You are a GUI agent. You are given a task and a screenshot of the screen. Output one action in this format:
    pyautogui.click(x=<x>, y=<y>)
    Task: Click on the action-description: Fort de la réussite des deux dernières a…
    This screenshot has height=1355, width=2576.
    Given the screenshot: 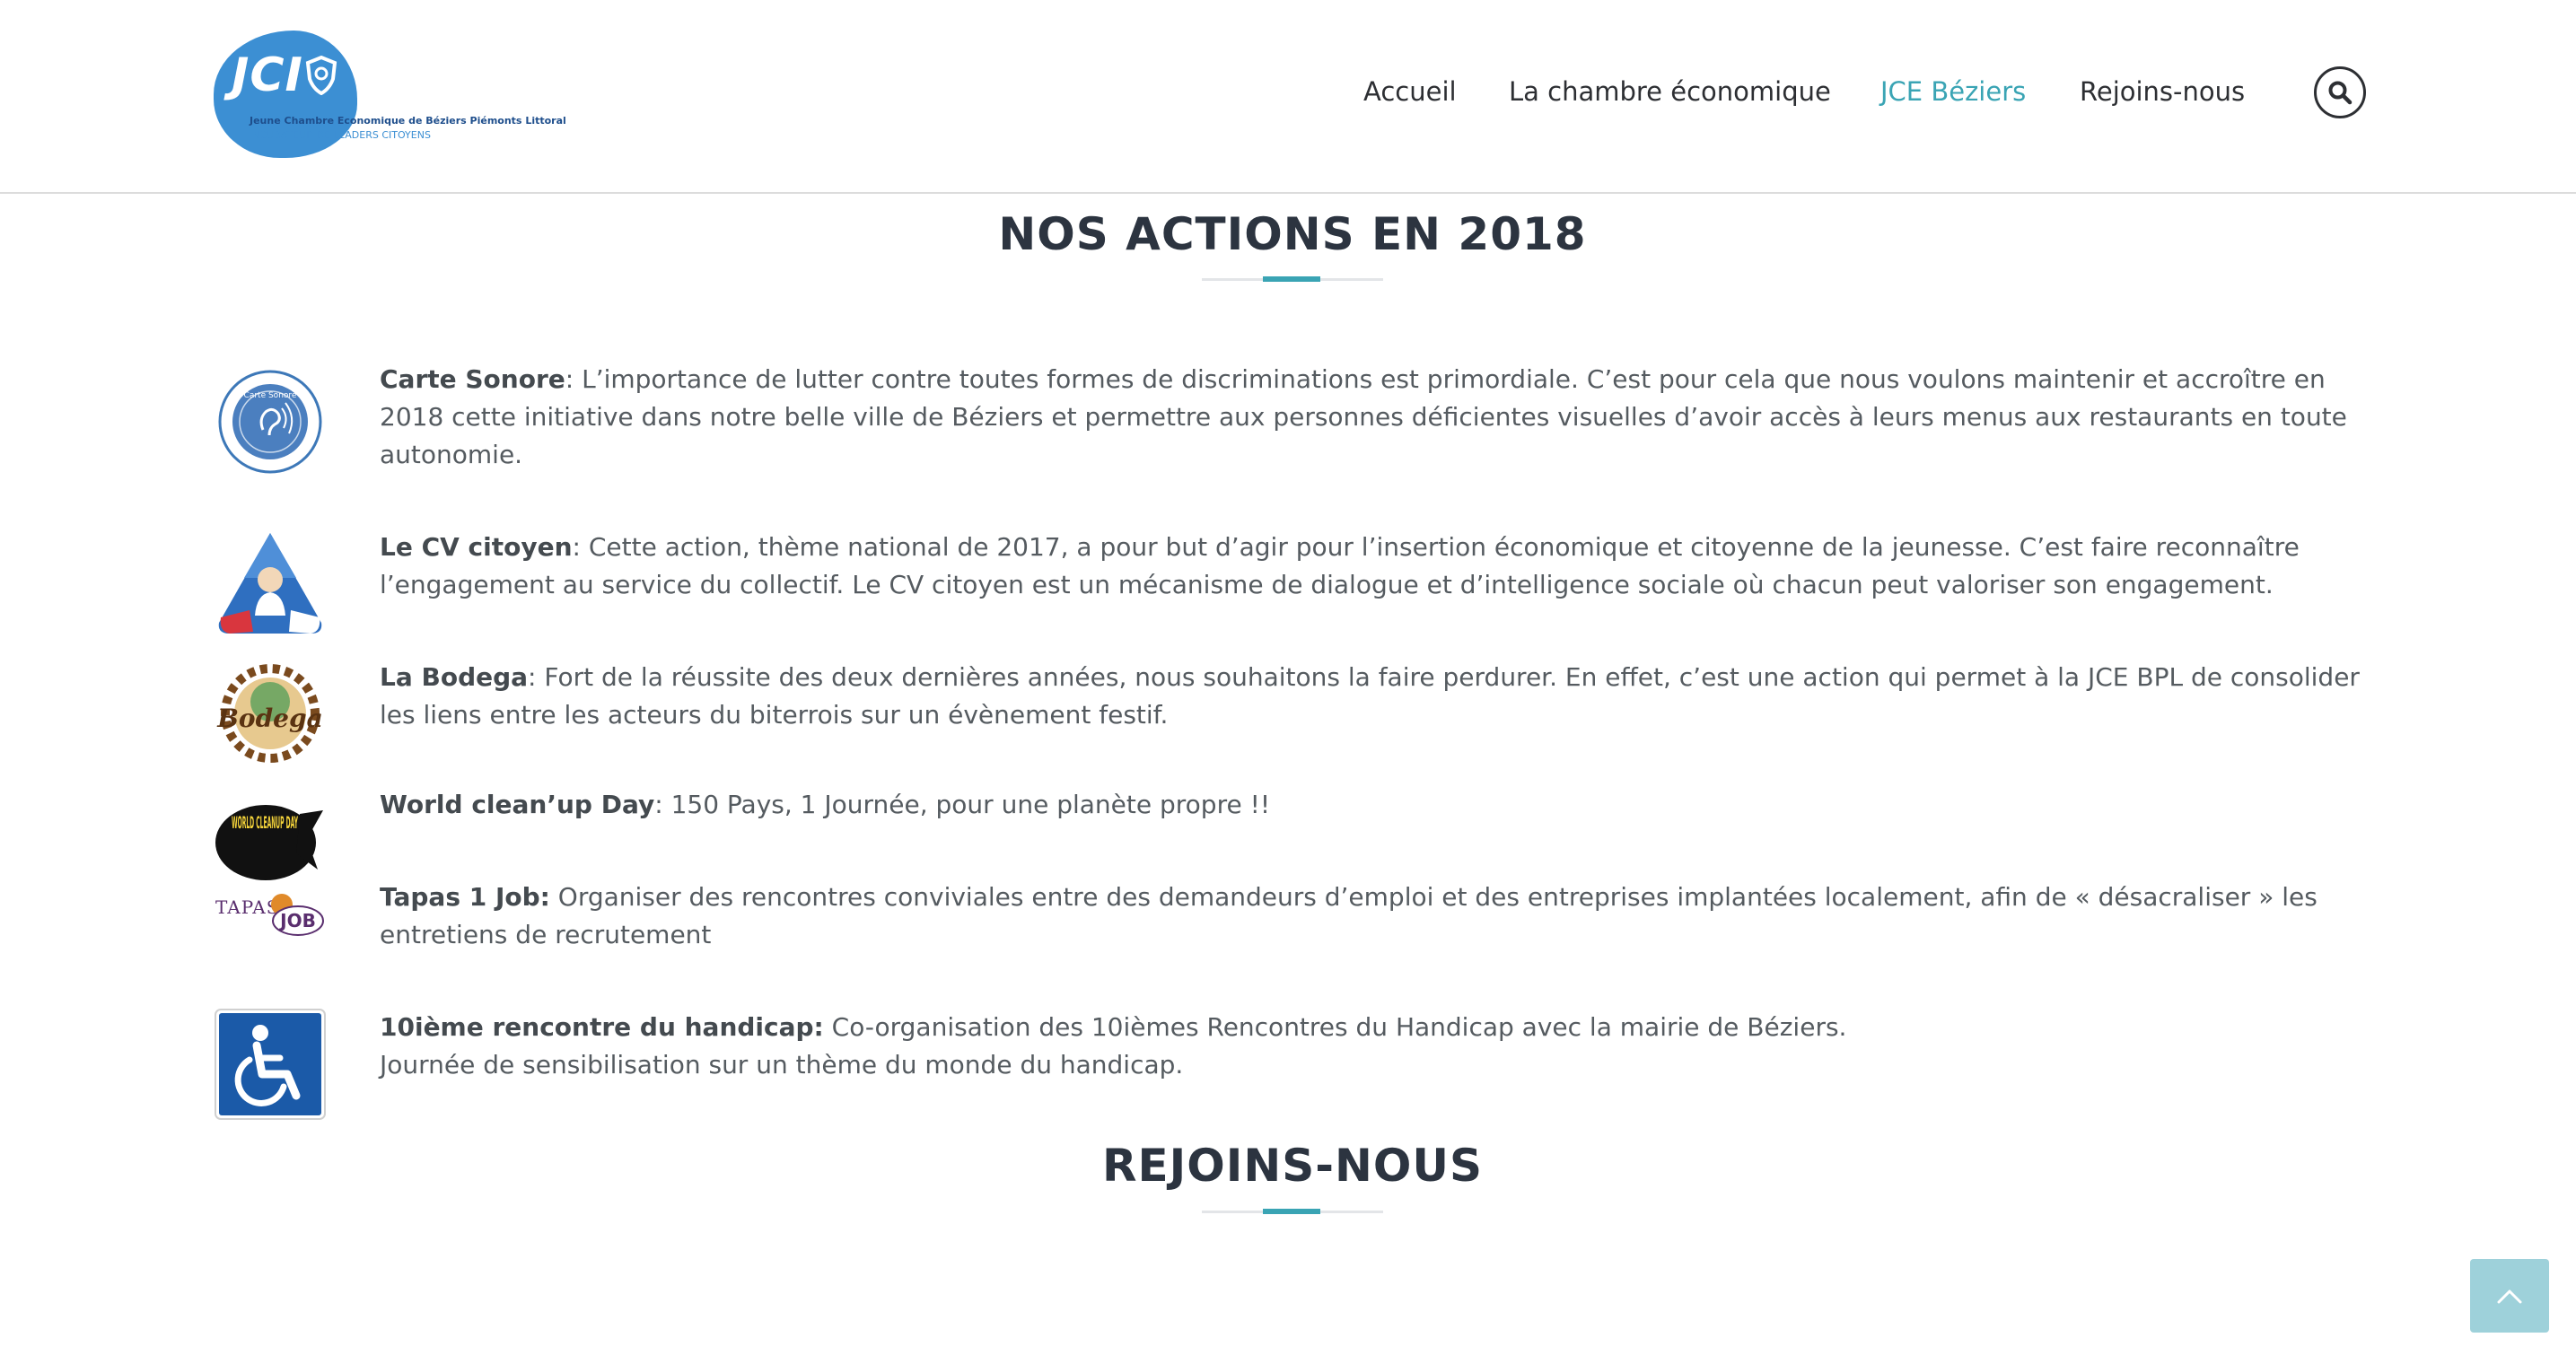 What is the action you would take?
    pyautogui.click(x=1370, y=696)
    